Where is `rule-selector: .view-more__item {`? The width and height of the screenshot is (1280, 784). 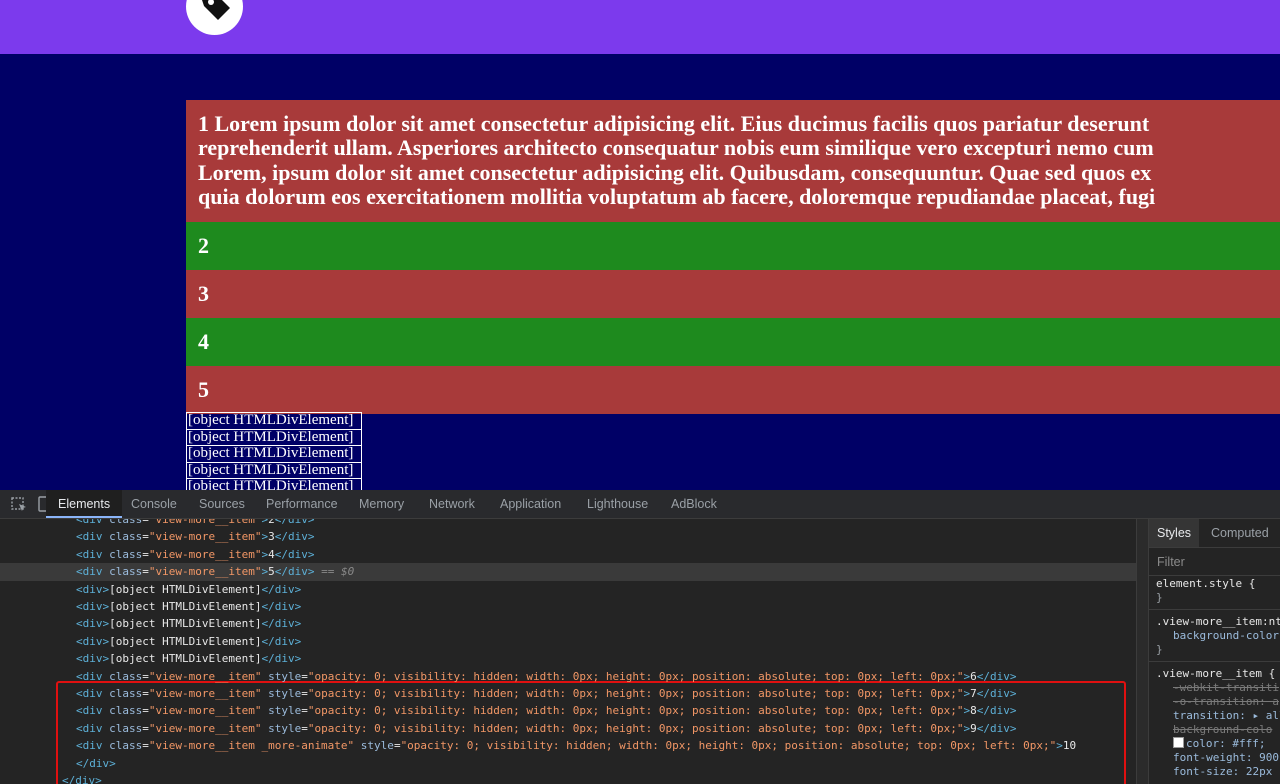
rule-selector: .view-more__item { is located at coordinates (1216, 673).